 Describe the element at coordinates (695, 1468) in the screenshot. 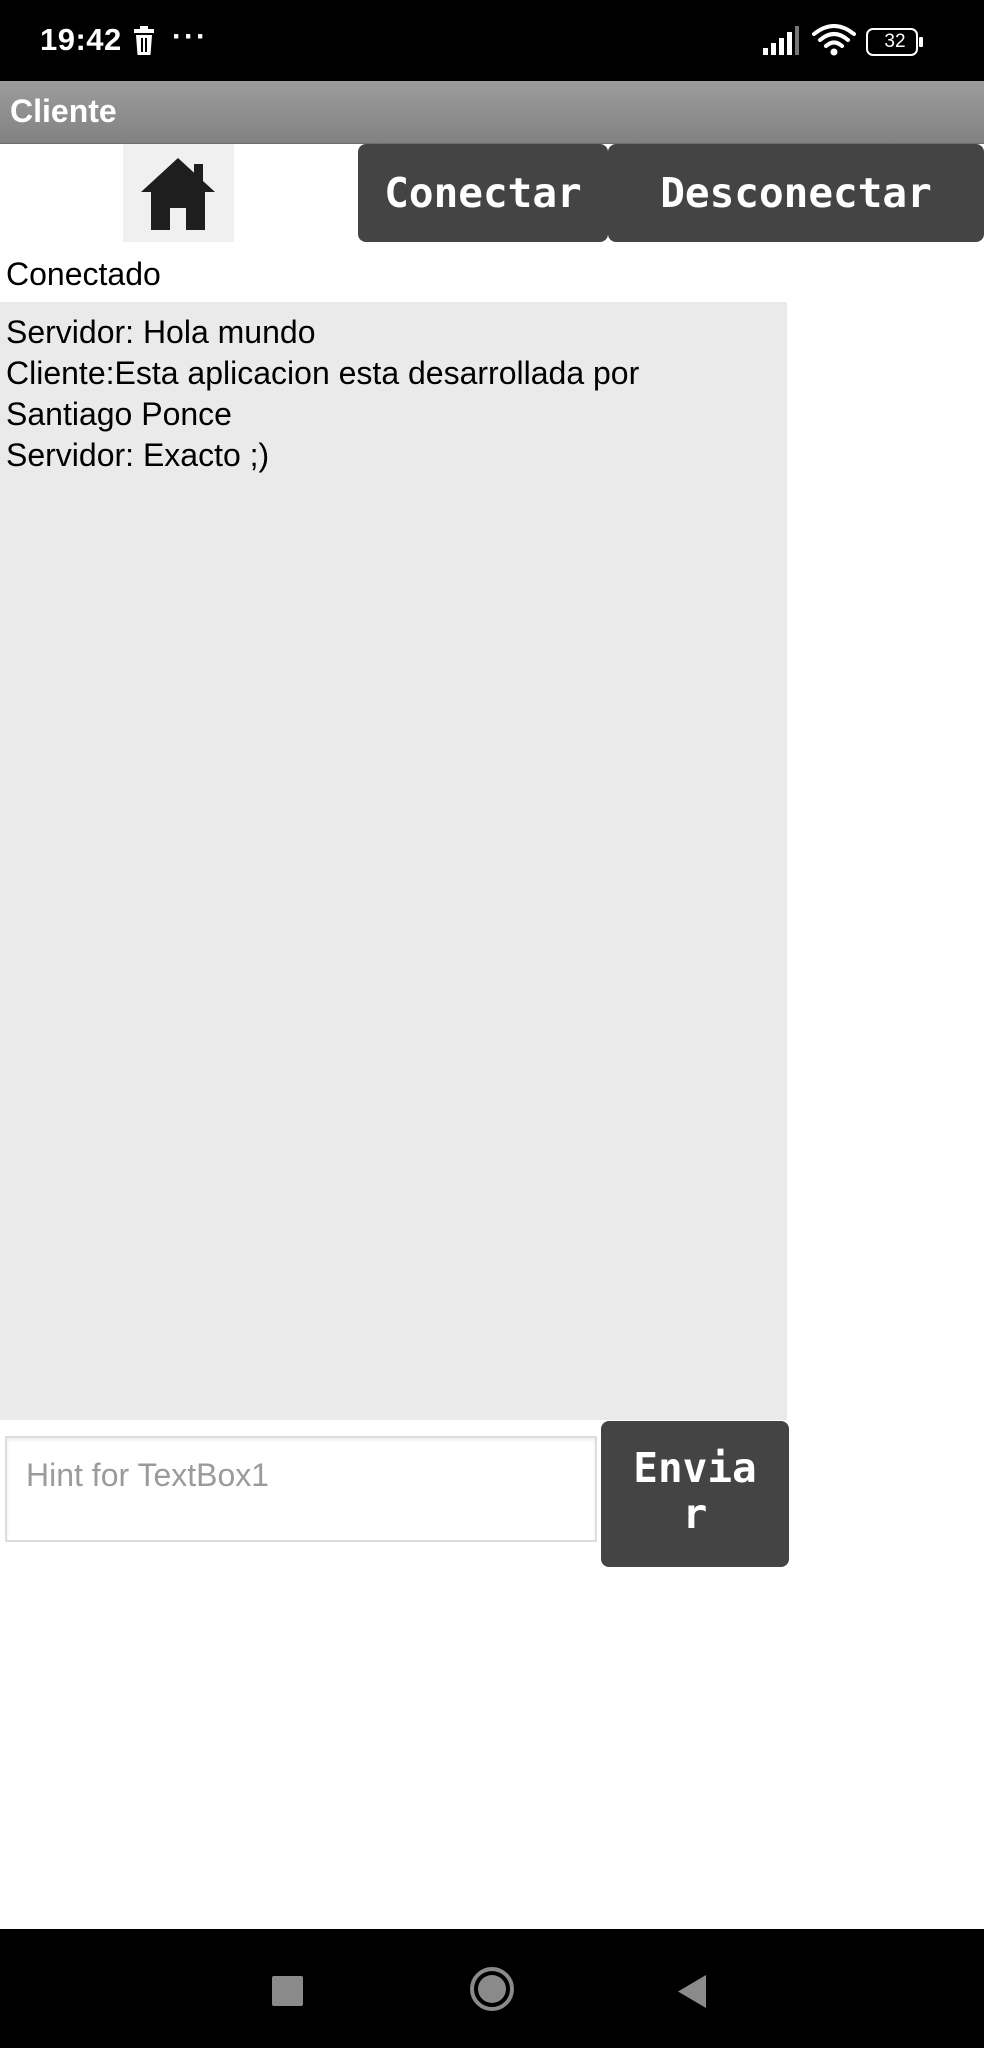

I see `send-button-label-line1: Envia` at that location.